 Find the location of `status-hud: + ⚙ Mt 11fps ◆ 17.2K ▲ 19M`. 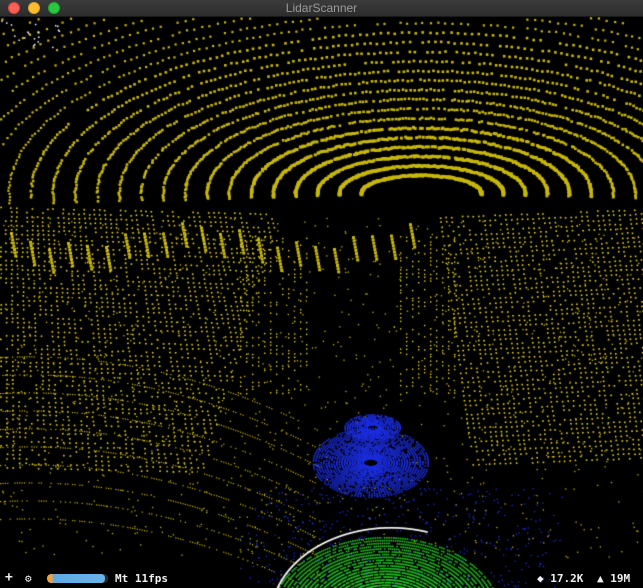

status-hud: + ⚙ Mt 11fps ◆ 17.2K ▲ 19M is located at coordinates (321, 579).